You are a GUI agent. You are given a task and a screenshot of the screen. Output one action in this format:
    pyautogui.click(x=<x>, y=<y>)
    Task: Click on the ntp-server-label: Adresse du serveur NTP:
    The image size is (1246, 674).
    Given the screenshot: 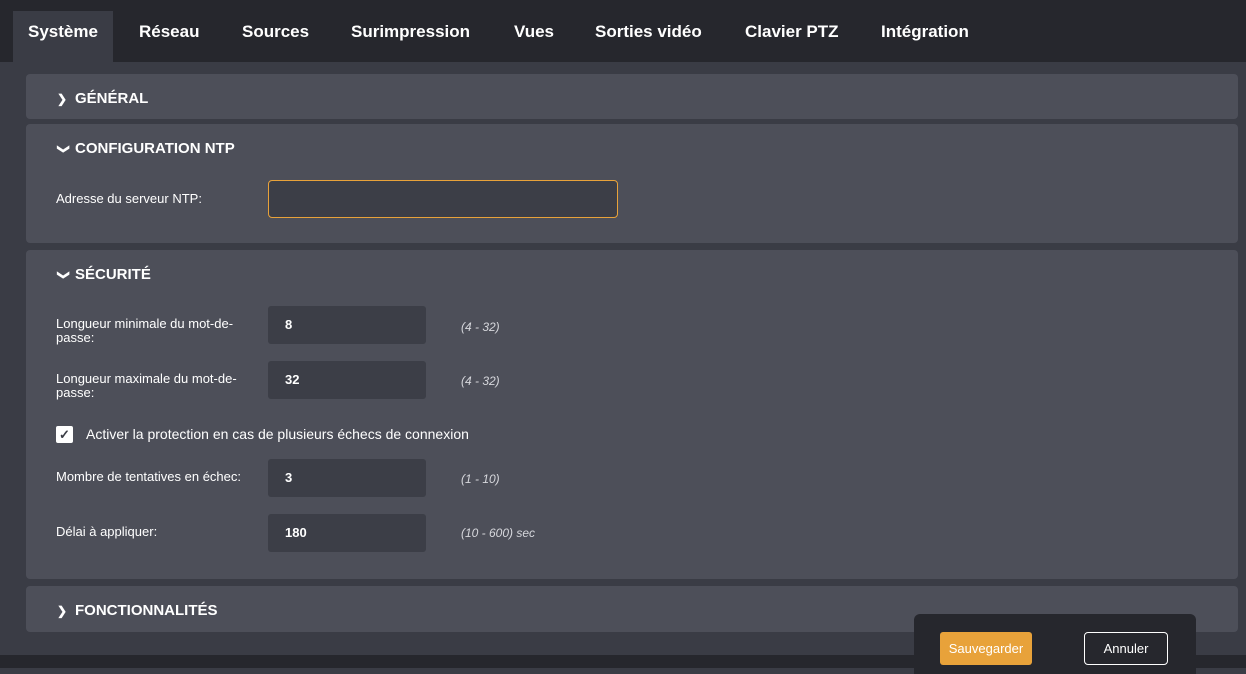 What is the action you would take?
    pyautogui.click(x=129, y=198)
    